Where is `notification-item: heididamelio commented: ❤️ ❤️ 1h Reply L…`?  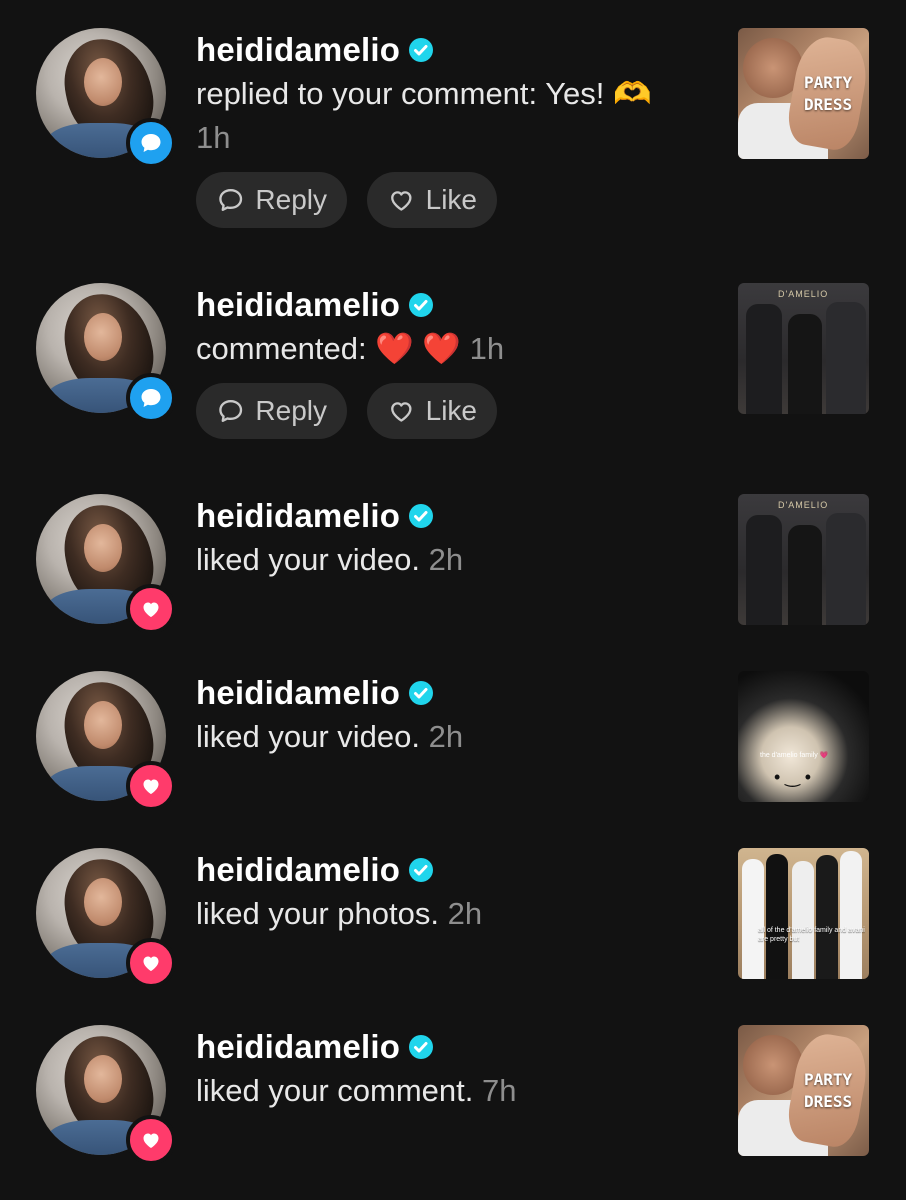 notification-item: heididamelio commented: ❤️ ❤️ 1h Reply L… is located at coordinates (453, 361).